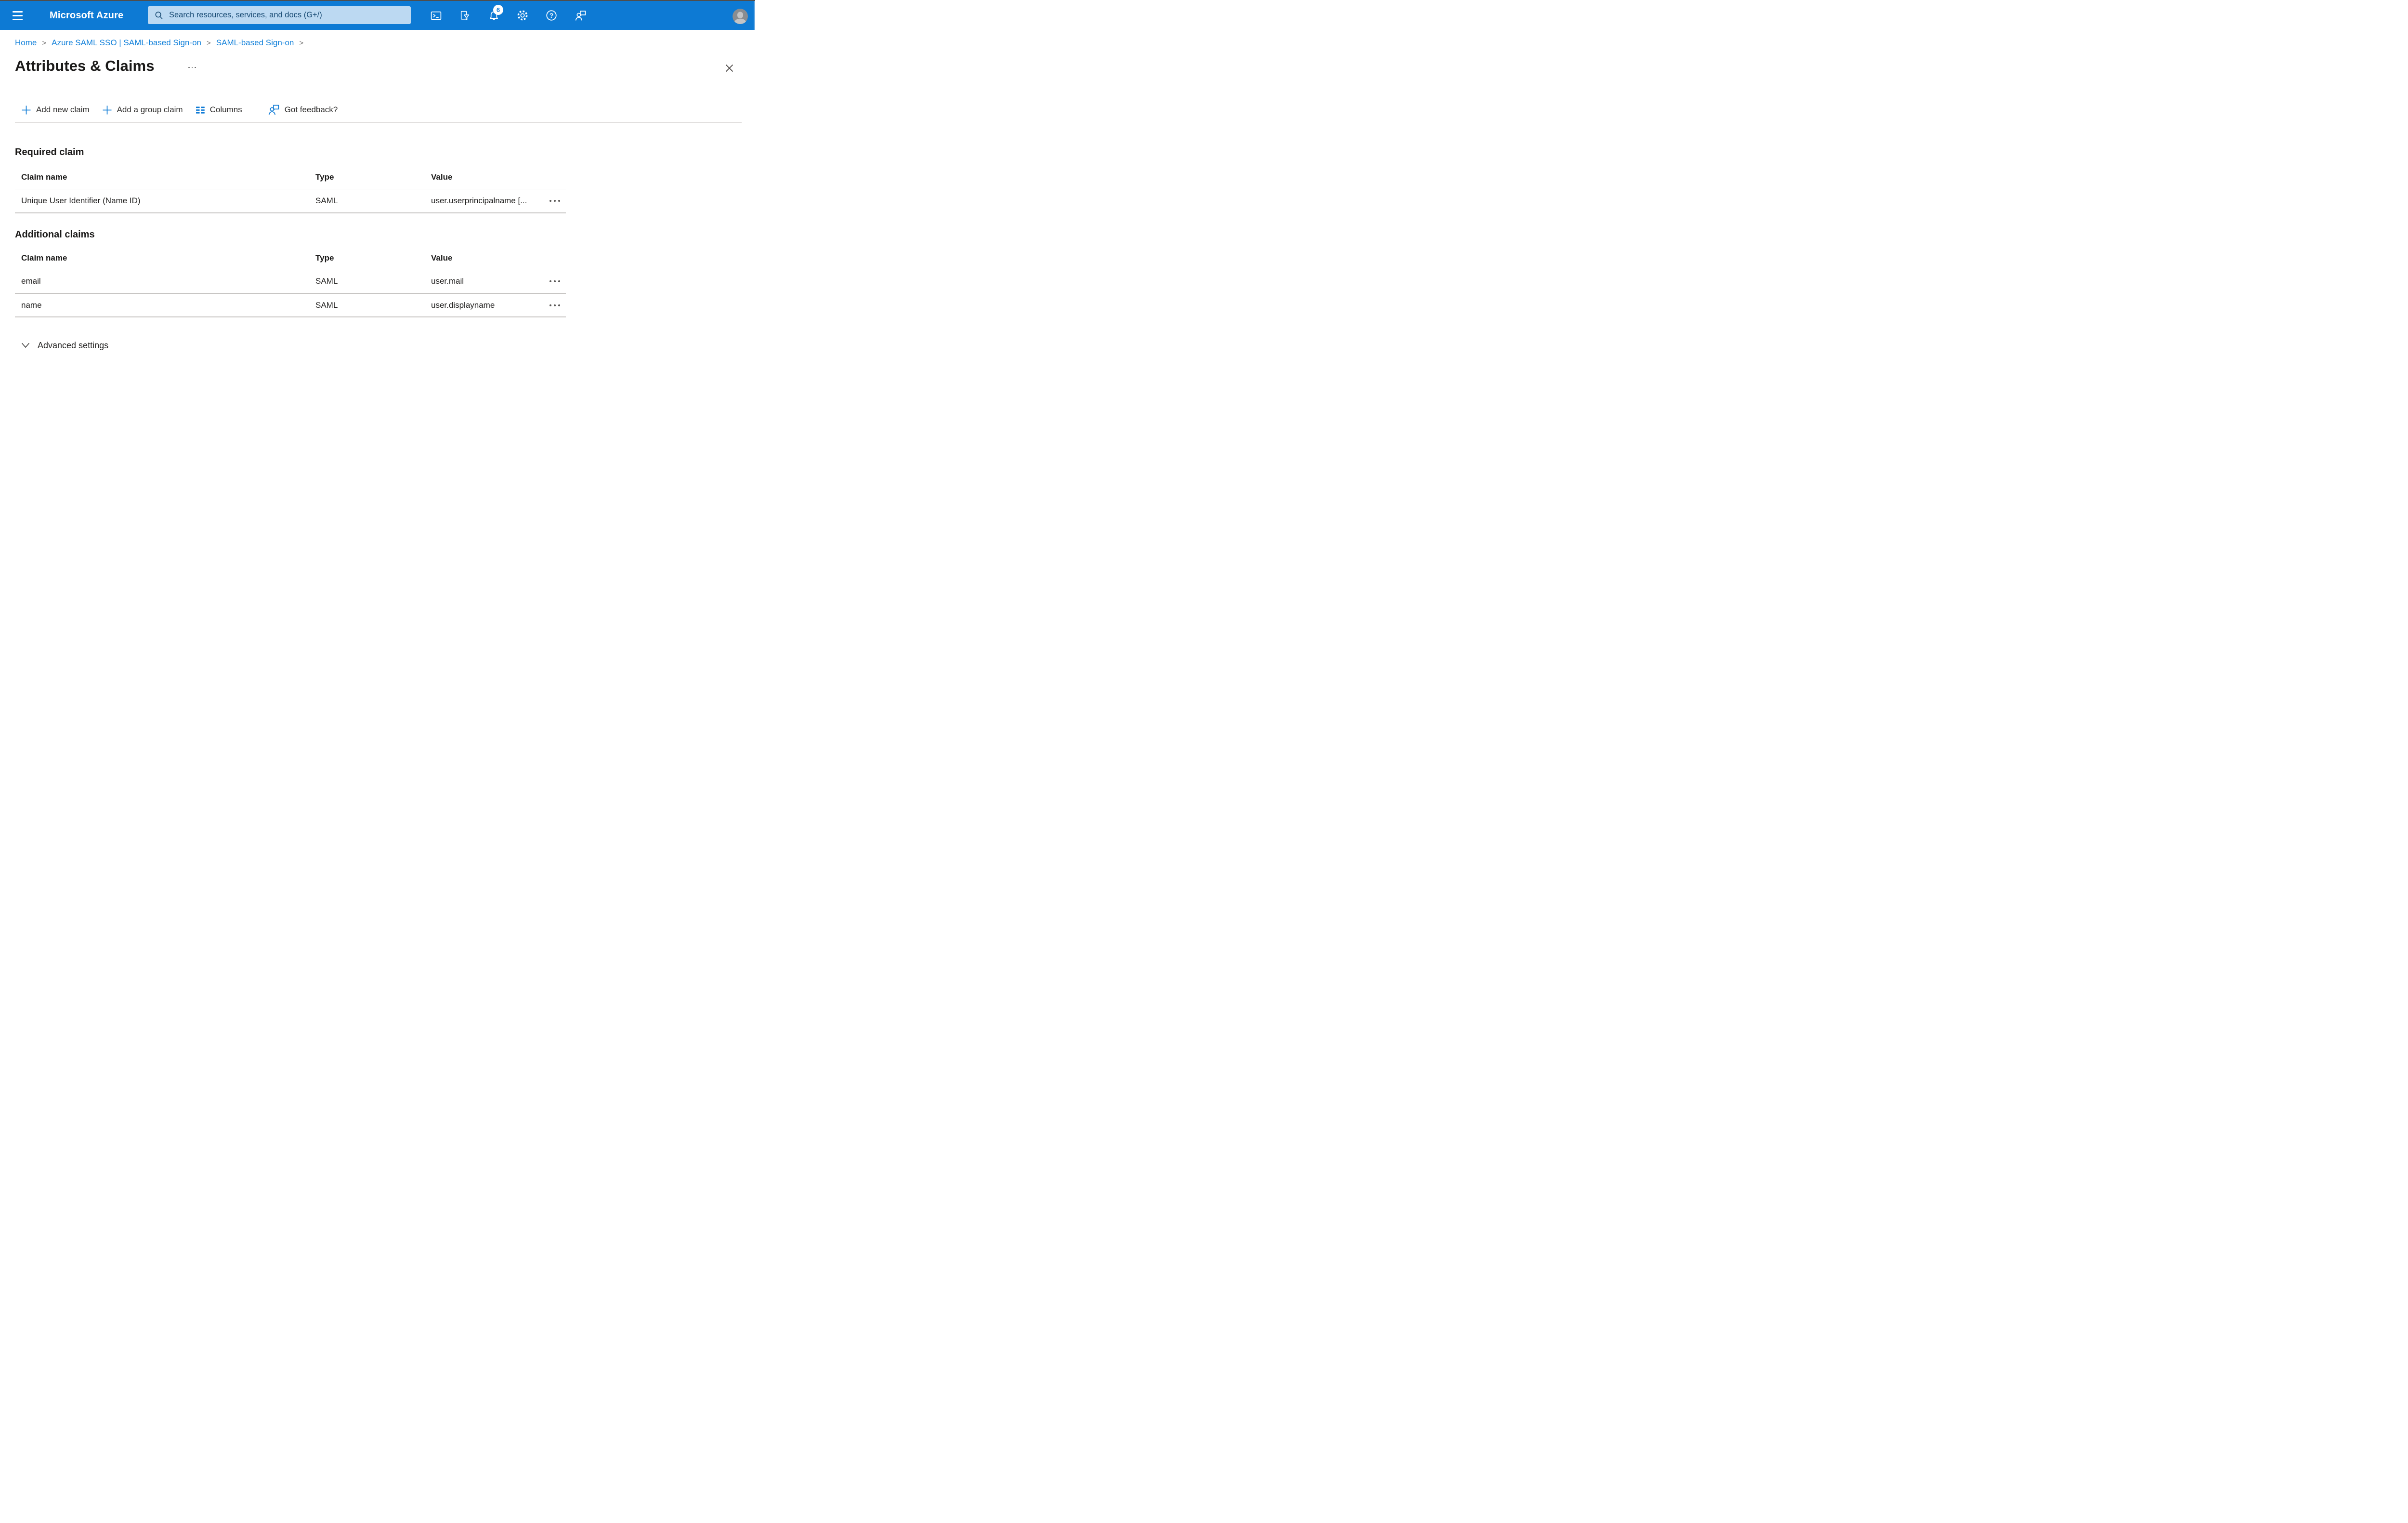 The height and width of the screenshot is (1523, 2408). Describe the element at coordinates (55, 234) in the screenshot. I see `additional-claims-heading: Additional claims` at that location.